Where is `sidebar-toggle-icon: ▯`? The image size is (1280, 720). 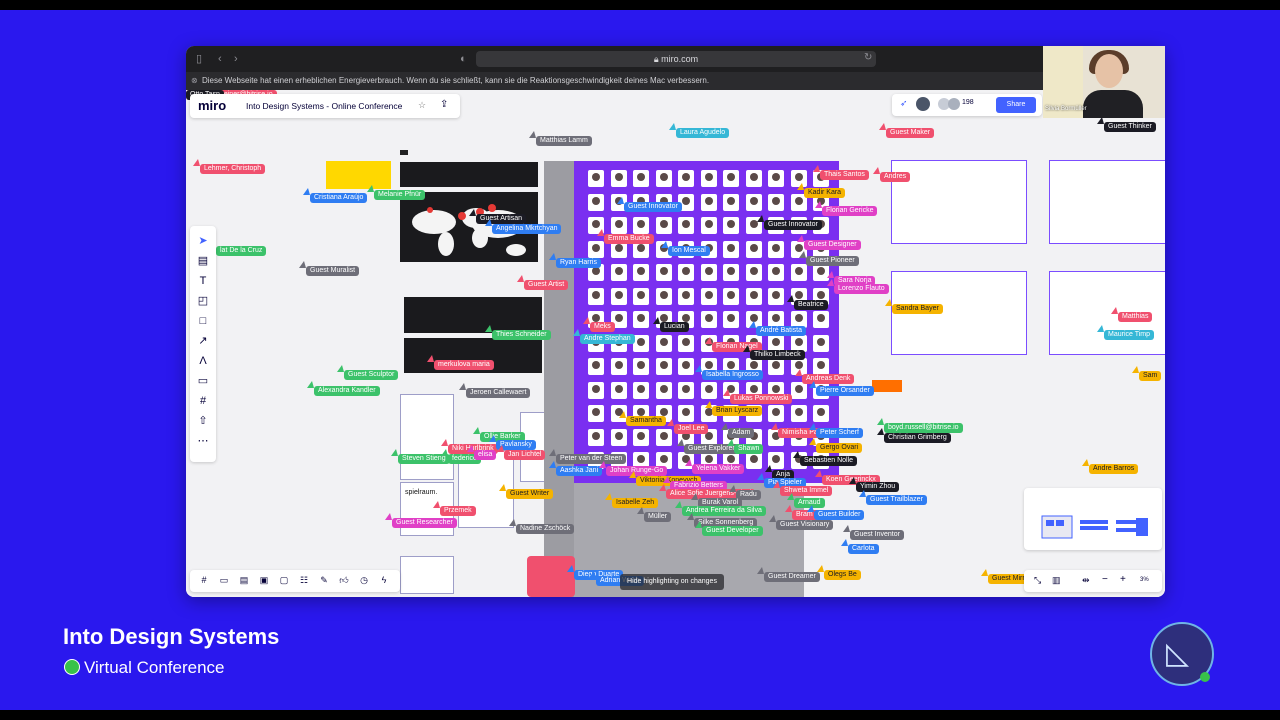
sidebar-toggle-icon: ▯ is located at coordinates (199, 59).